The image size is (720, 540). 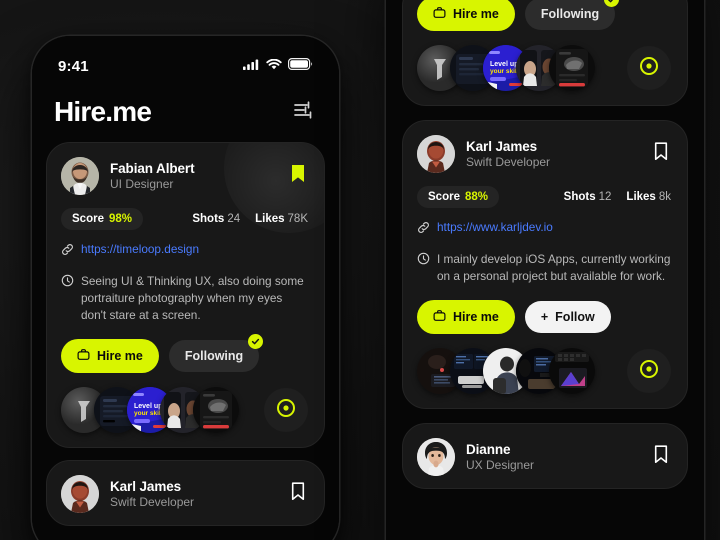 I want to click on shots-stat: Shots 24, so click(x=216, y=219).